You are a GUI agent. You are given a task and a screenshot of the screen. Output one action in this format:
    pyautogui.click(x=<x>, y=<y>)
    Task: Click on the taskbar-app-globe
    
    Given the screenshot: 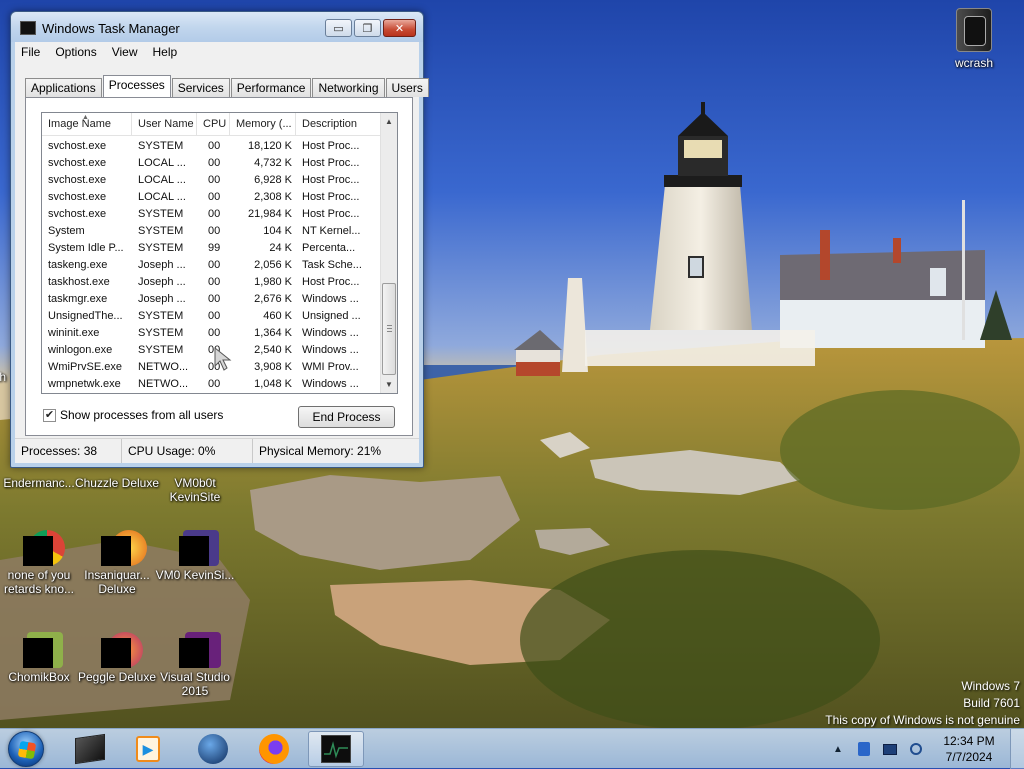 What is the action you would take?
    pyautogui.click(x=213, y=749)
    